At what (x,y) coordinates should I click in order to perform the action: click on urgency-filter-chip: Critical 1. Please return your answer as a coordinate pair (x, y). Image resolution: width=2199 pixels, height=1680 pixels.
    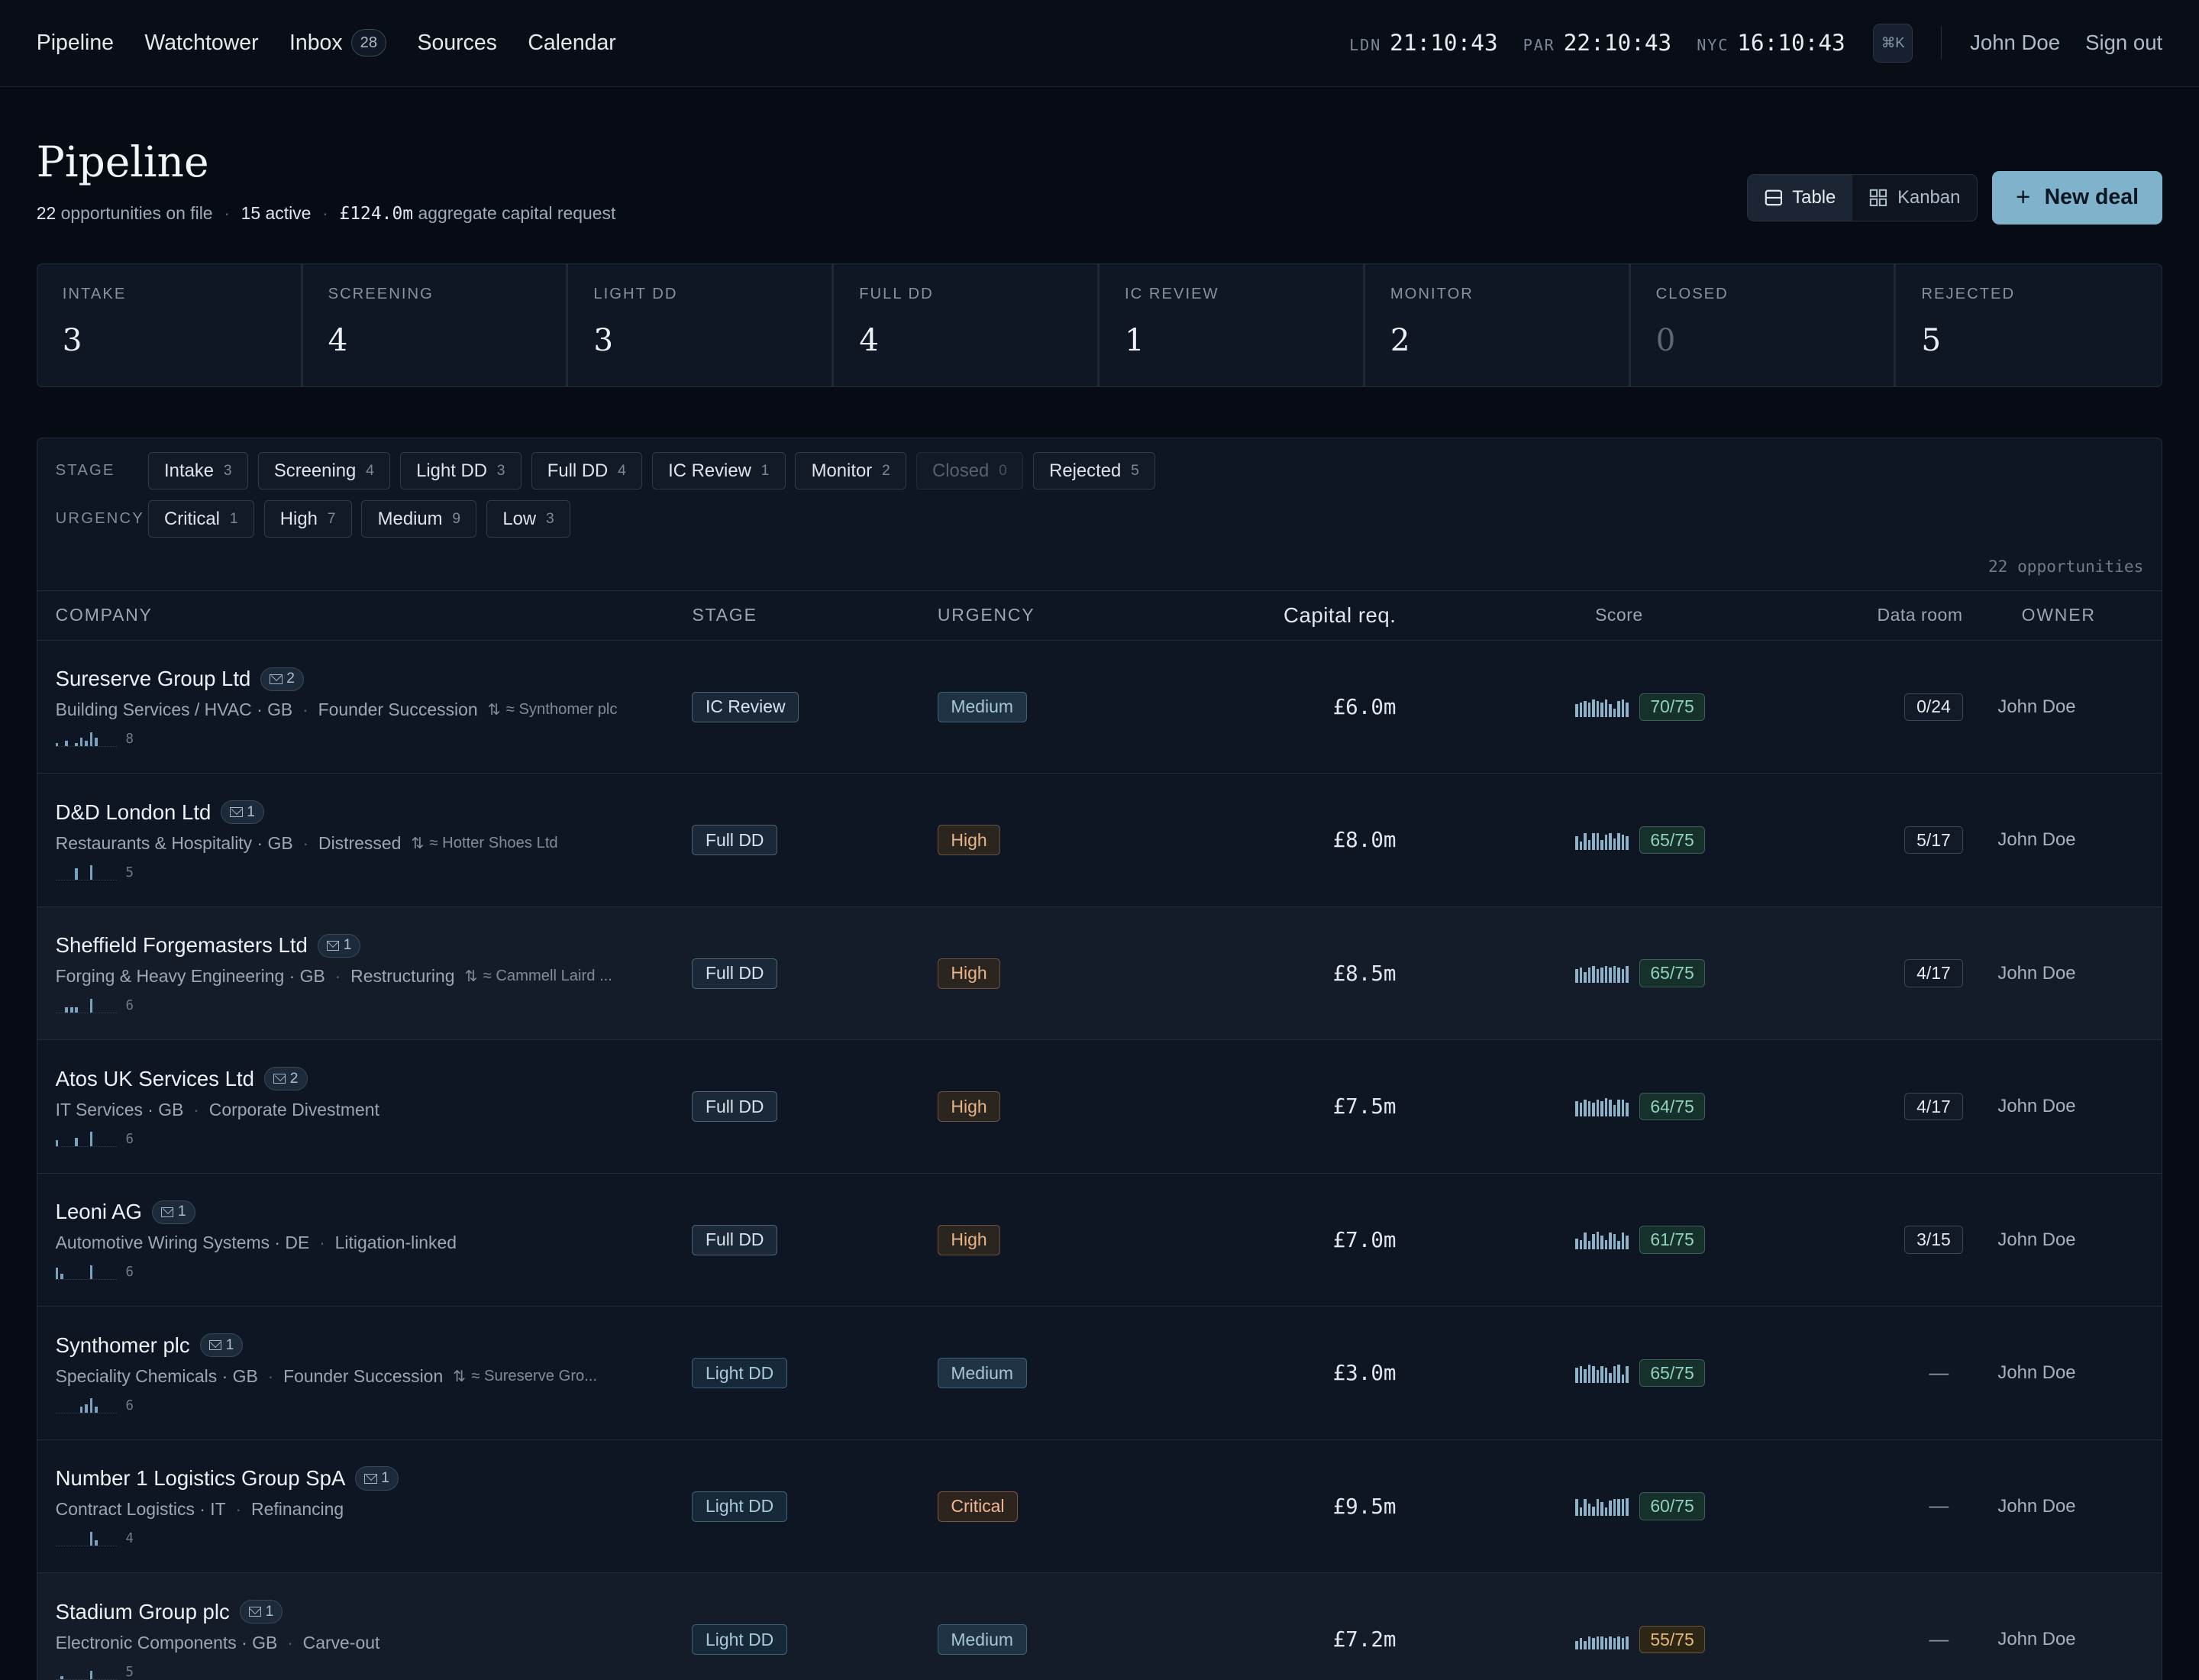
    Looking at the image, I should click on (201, 519).